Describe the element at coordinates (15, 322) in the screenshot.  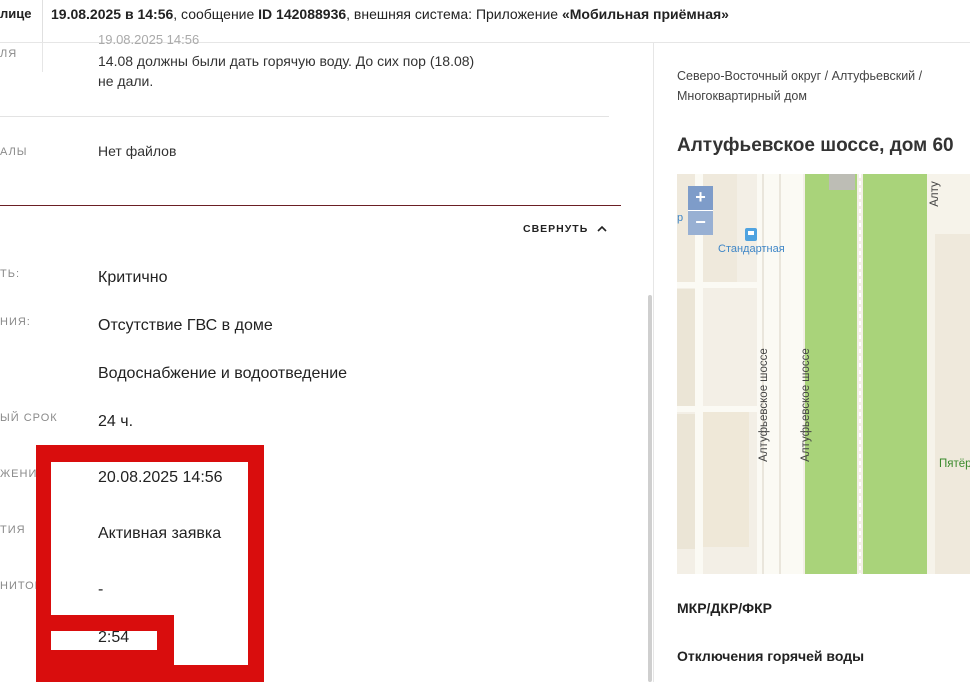
I see `detail-label: ния:` at that location.